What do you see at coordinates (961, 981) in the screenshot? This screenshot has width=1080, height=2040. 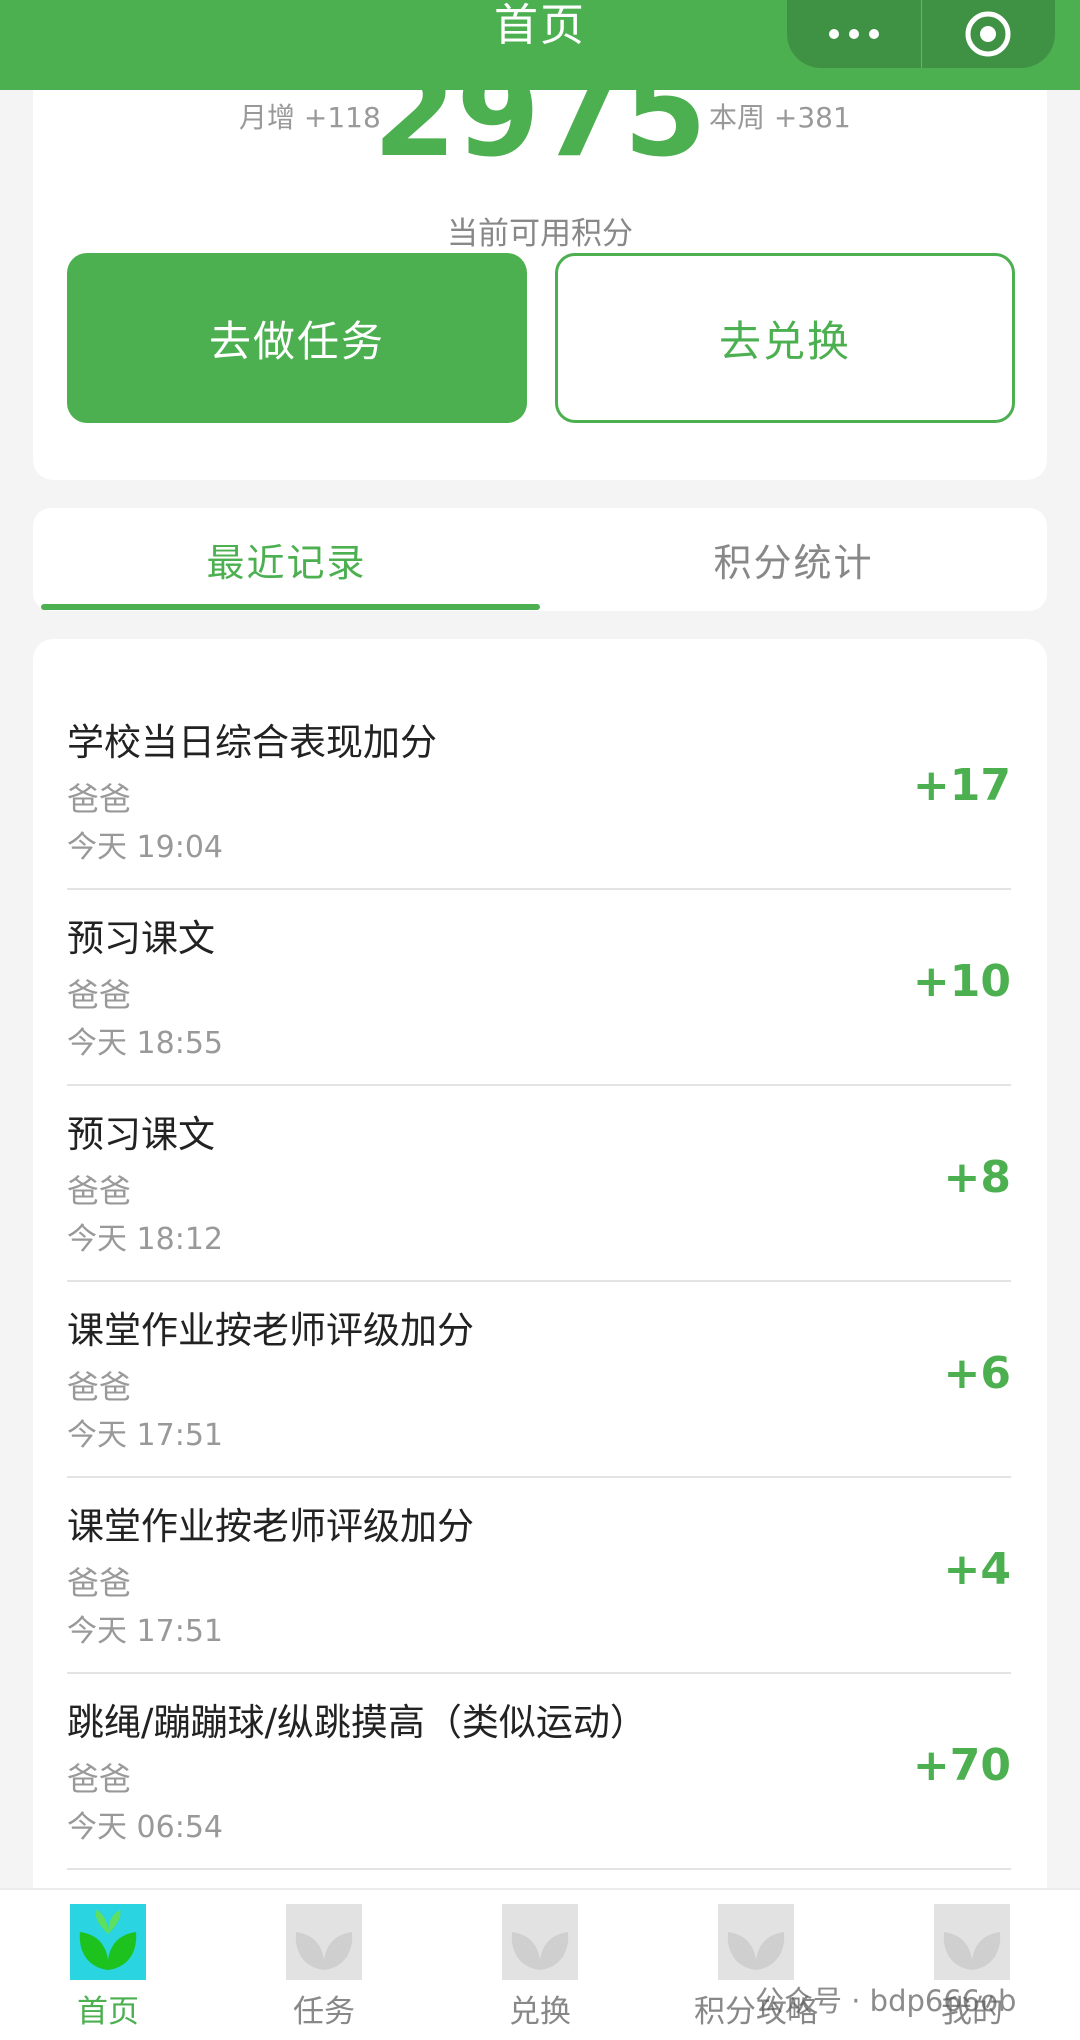 I see `record-points: +10` at bounding box center [961, 981].